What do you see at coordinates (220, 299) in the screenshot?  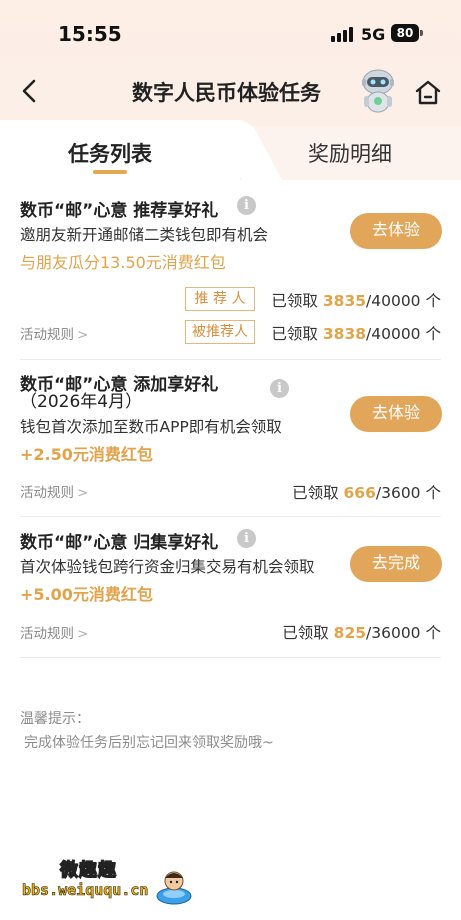 I see `referrer-tag: 推 荐 人` at bounding box center [220, 299].